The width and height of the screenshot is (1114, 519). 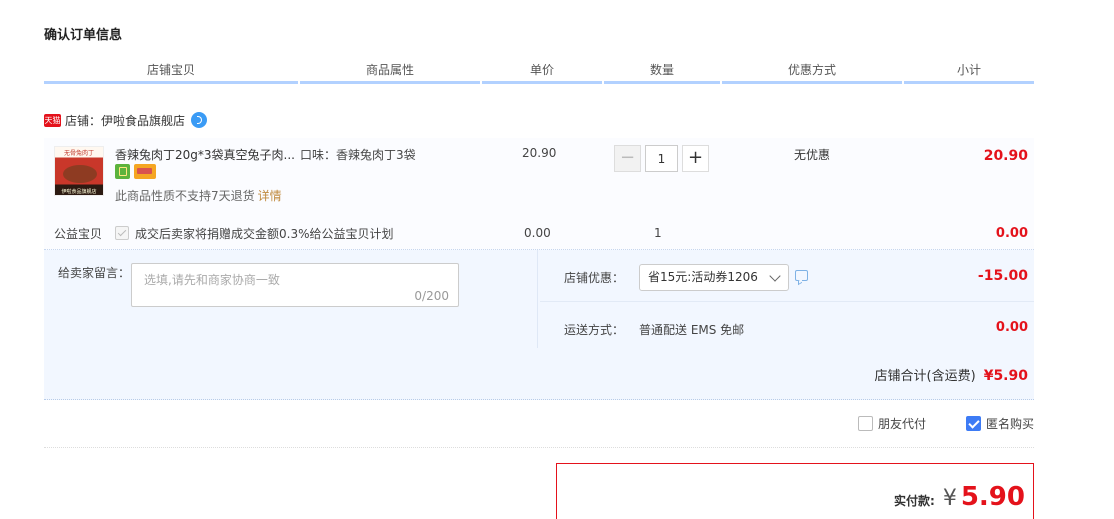 I want to click on product-thumbnail: 无骨兔肉丁 伊啦食品旗舰店, so click(x=79, y=171).